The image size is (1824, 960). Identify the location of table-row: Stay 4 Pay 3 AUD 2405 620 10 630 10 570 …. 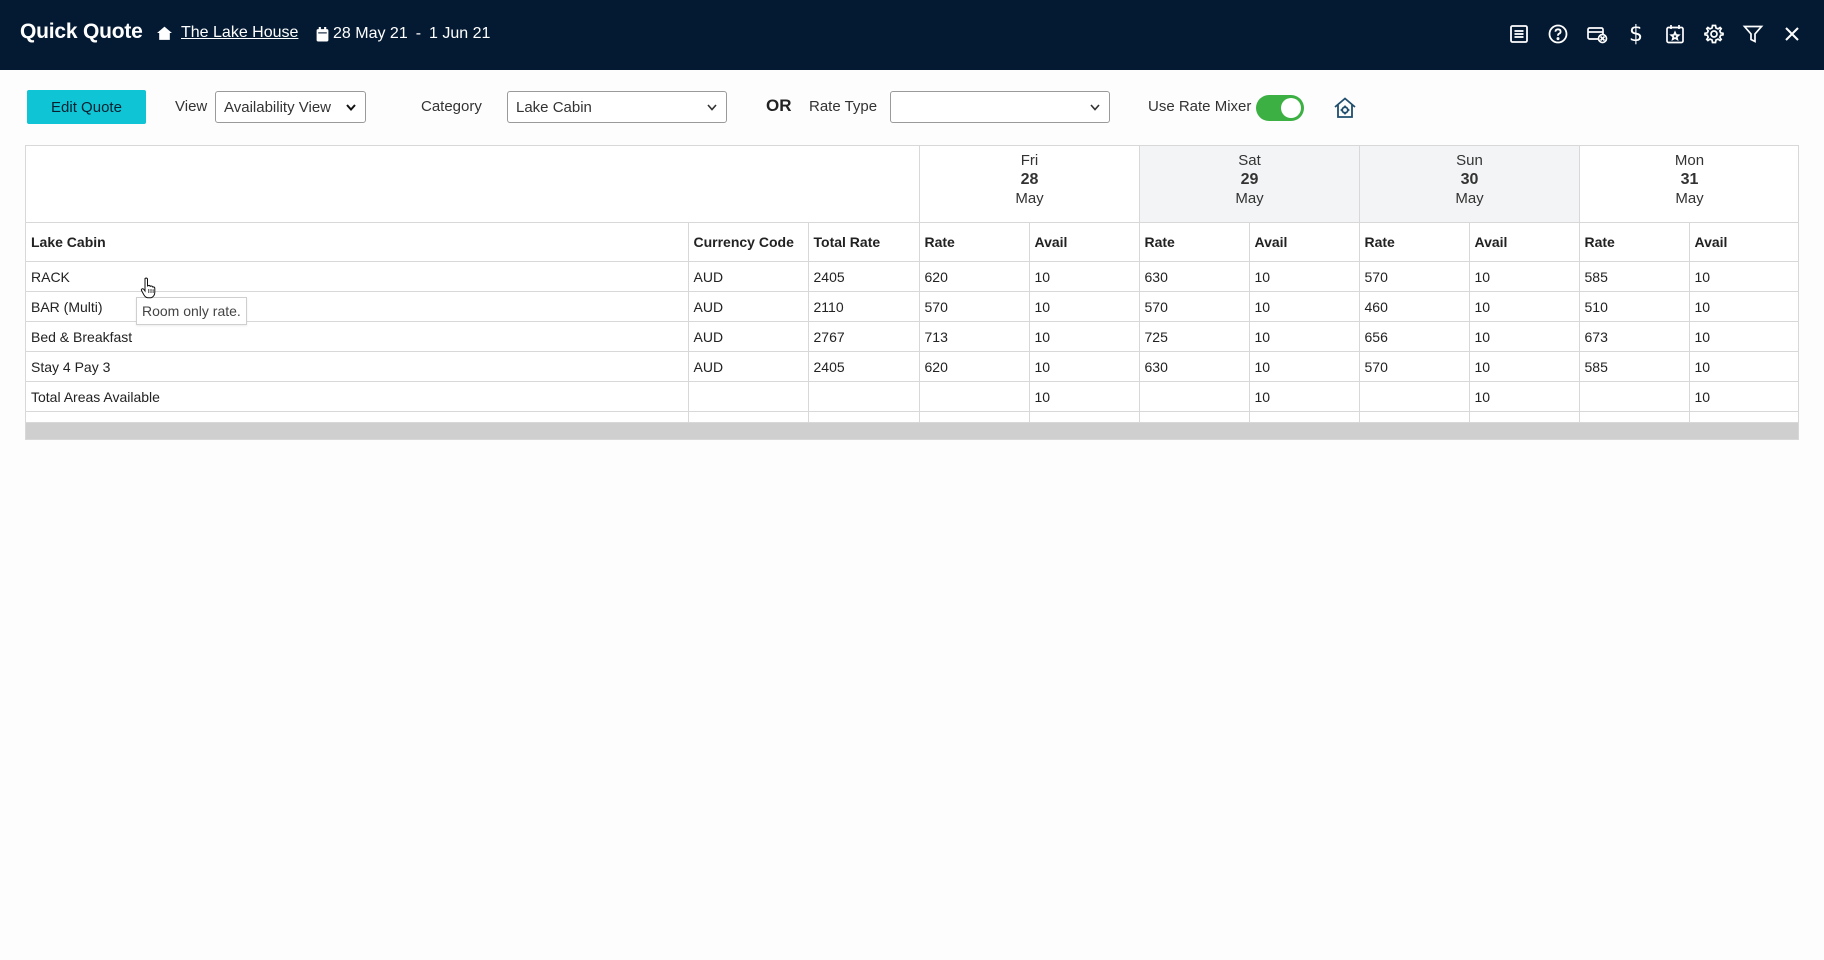
(912, 366).